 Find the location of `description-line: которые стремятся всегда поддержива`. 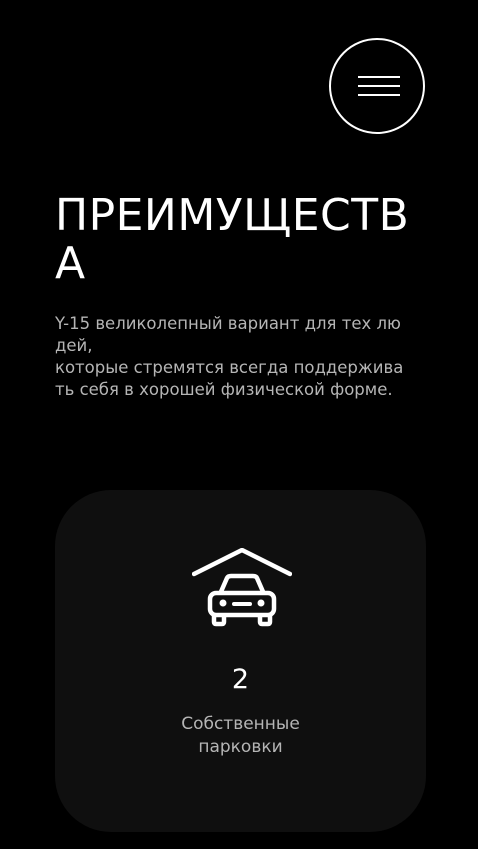

description-line: которые стремятся всегда поддержива is located at coordinates (229, 367).